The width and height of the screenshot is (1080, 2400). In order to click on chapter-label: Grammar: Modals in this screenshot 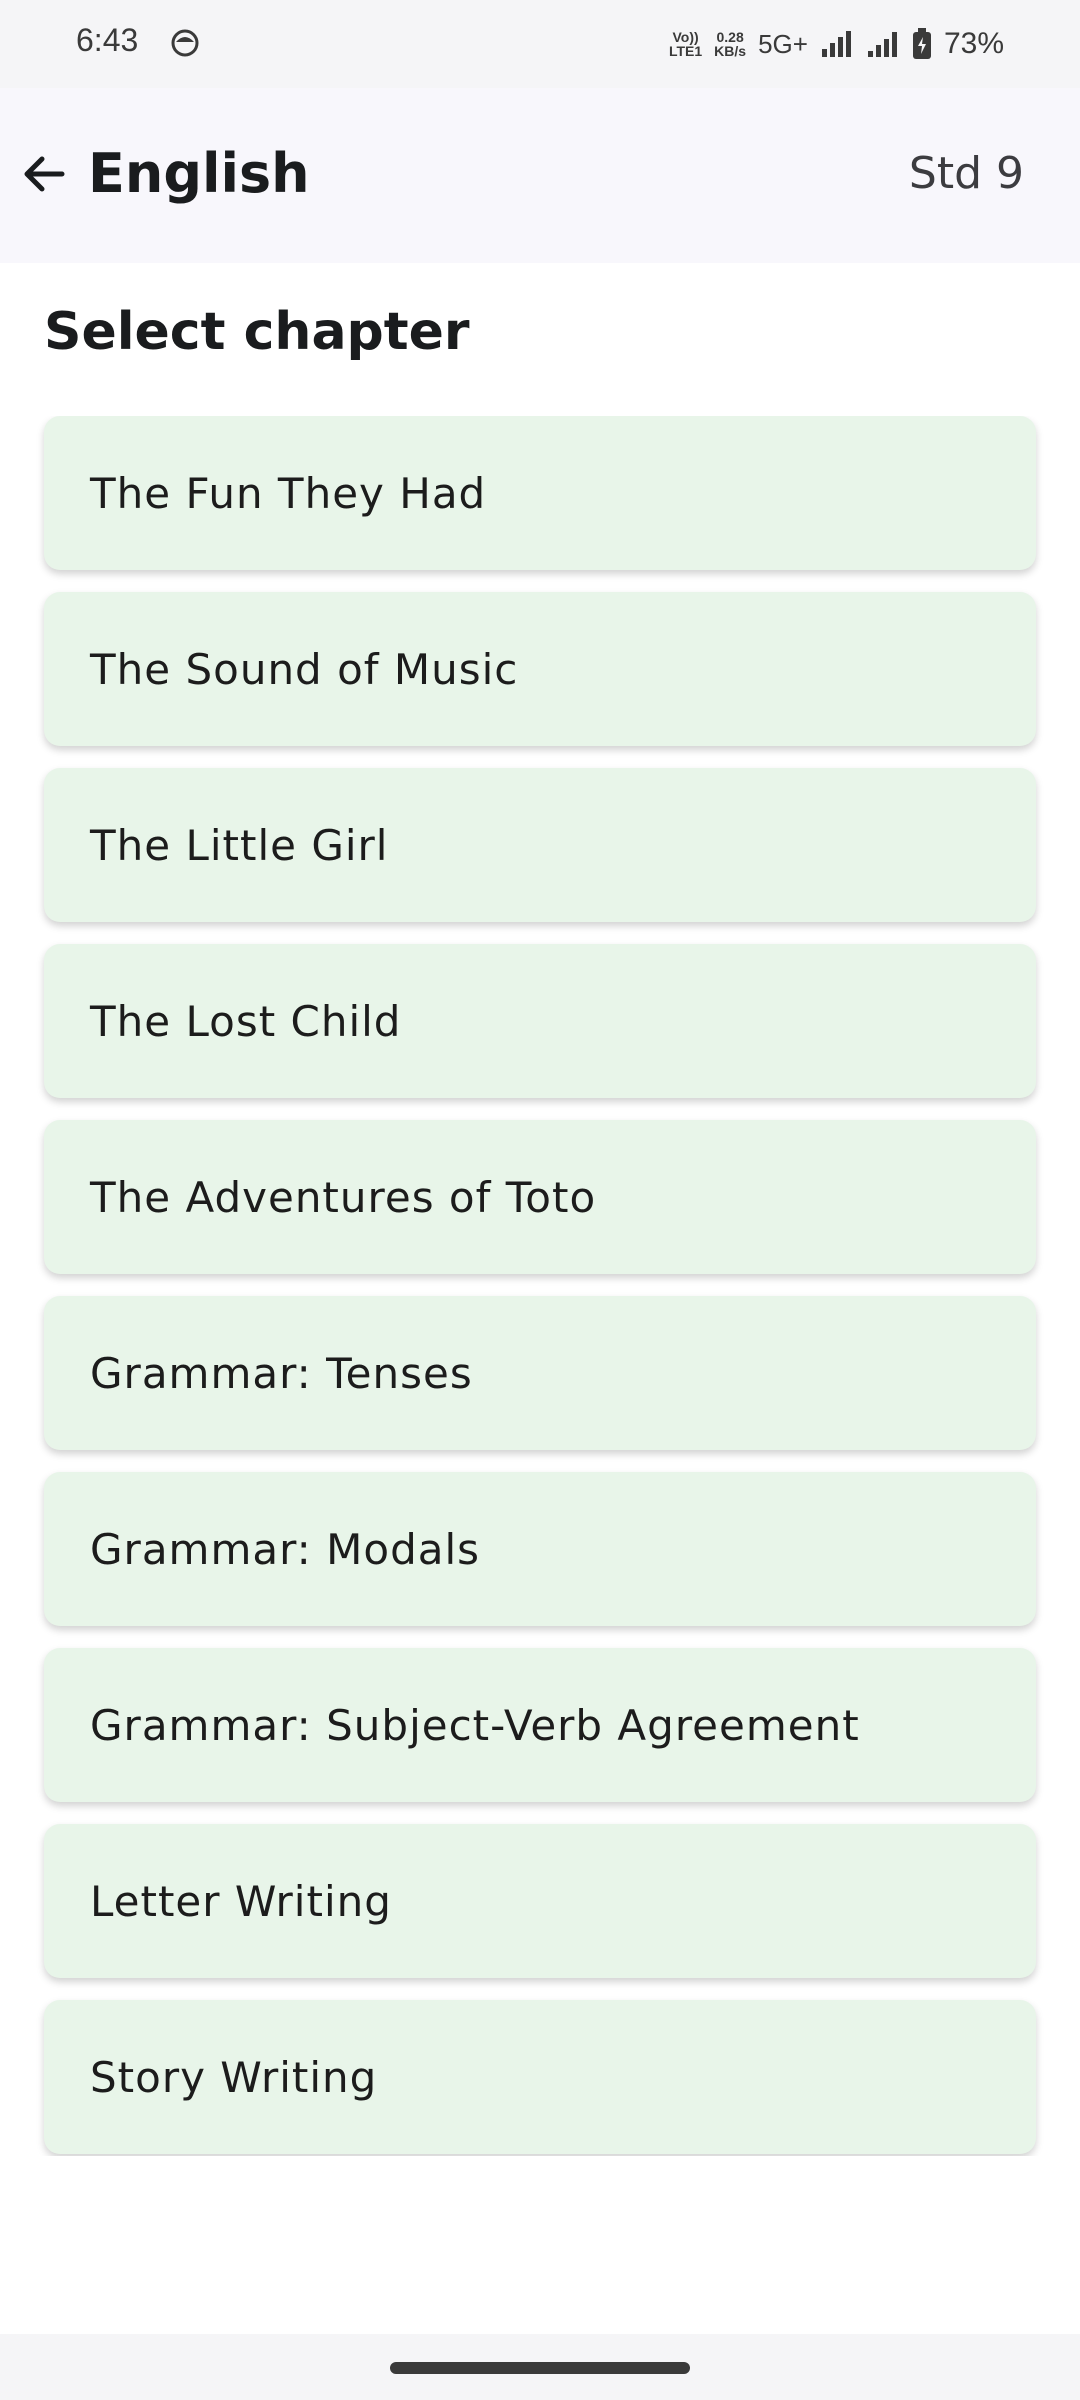, I will do `click(285, 1549)`.